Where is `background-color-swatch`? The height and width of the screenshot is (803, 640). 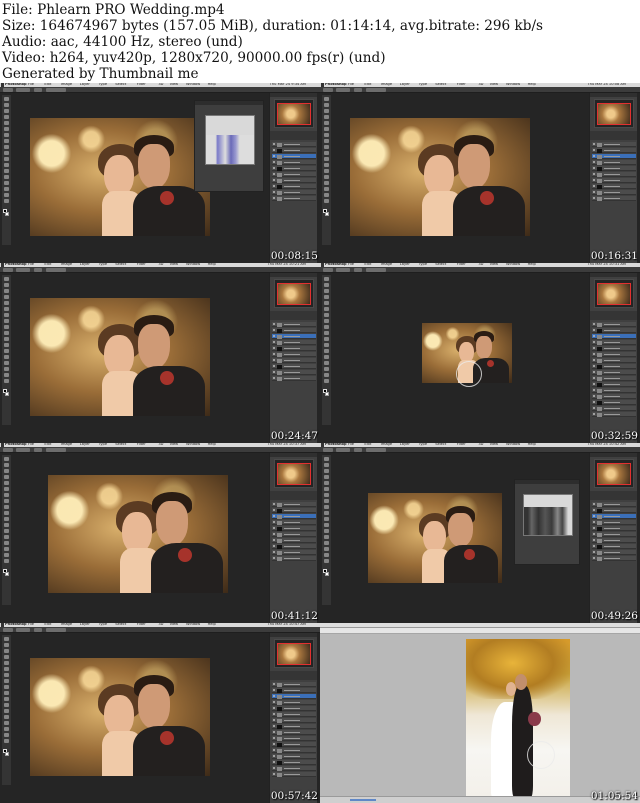
background-color-swatch is located at coordinates (327, 214).